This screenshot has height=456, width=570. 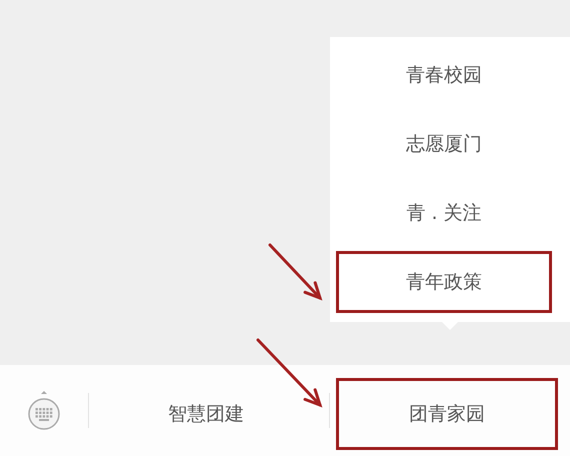 What do you see at coordinates (206, 414) in the screenshot?
I see `menu-button: 智慧团建` at bounding box center [206, 414].